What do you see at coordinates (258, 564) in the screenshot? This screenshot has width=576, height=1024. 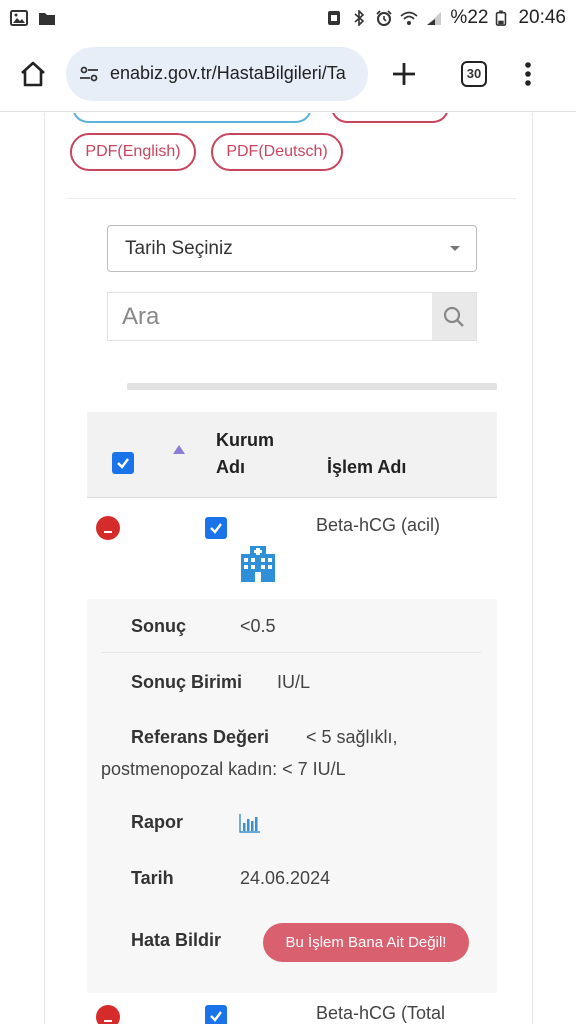 I see `hospital-icon` at bounding box center [258, 564].